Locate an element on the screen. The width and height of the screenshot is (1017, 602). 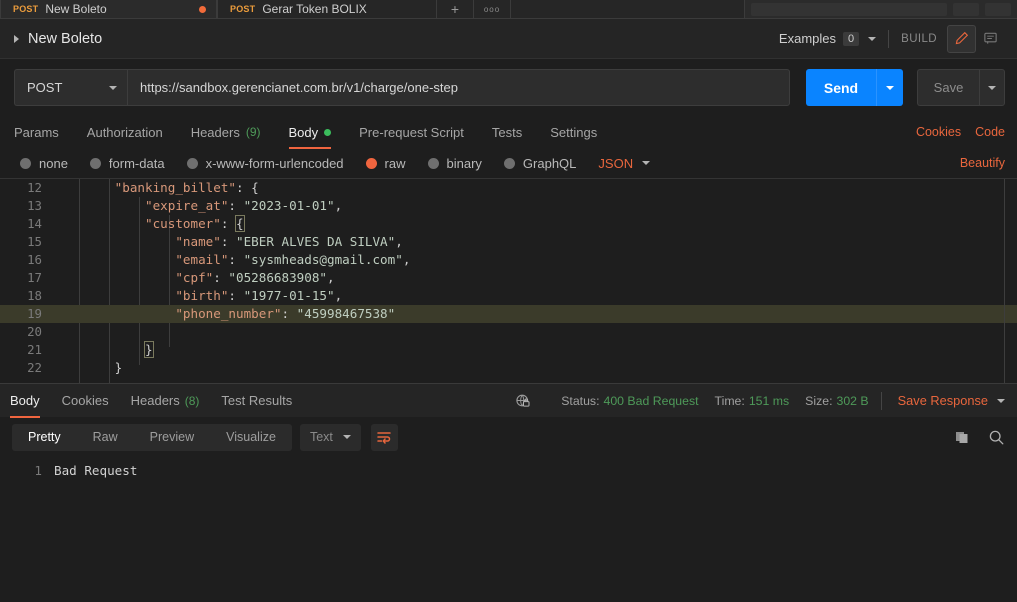
body-type-none: none is located at coordinates (44, 163).